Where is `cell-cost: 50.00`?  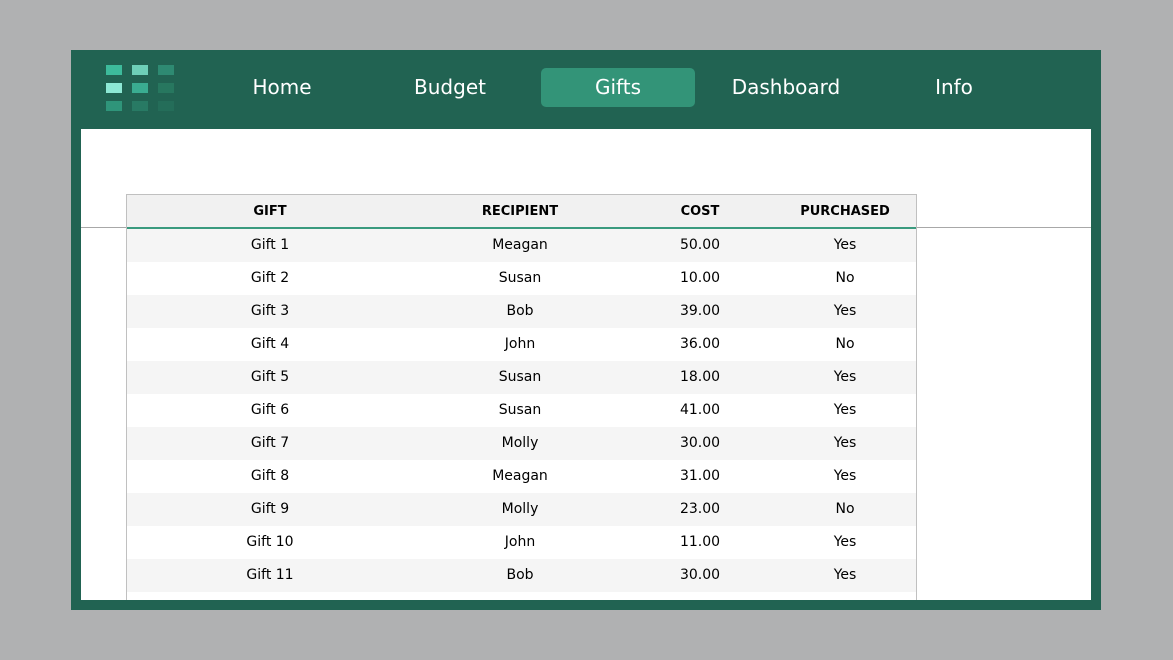
cell-cost: 50.00 is located at coordinates (700, 245).